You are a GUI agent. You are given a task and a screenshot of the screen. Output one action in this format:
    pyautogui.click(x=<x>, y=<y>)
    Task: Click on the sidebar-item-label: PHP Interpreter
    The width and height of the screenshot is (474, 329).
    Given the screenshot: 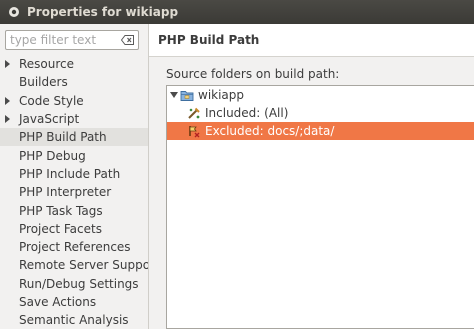 What is the action you would take?
    pyautogui.click(x=65, y=192)
    